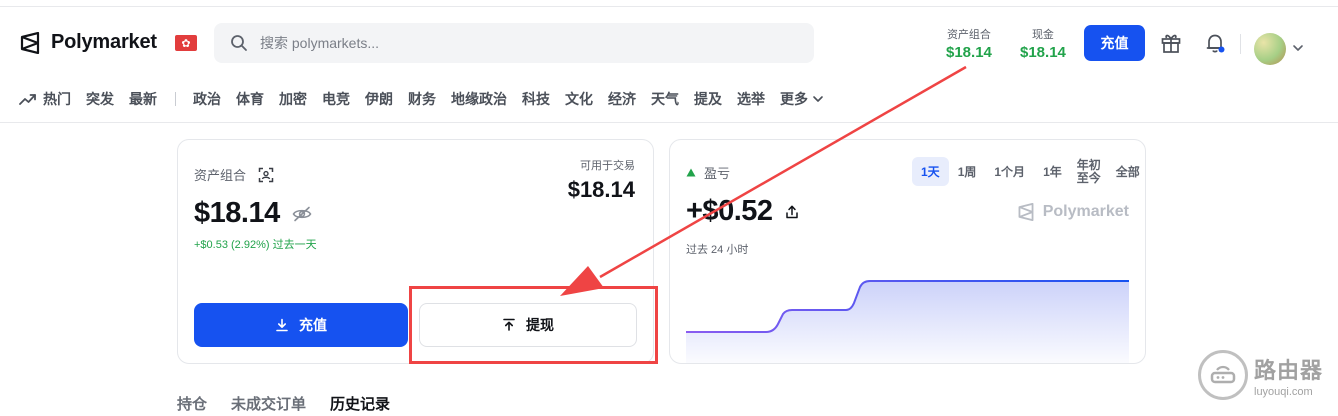  I want to click on polymarket-watermark: Polymarket, so click(1073, 212).